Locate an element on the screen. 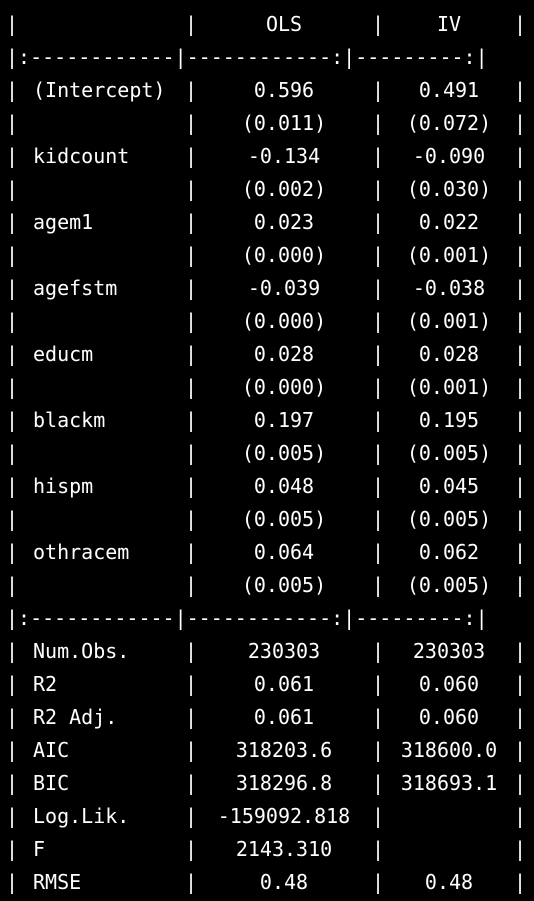  iv-value: -0.090 is located at coordinates (449, 156).